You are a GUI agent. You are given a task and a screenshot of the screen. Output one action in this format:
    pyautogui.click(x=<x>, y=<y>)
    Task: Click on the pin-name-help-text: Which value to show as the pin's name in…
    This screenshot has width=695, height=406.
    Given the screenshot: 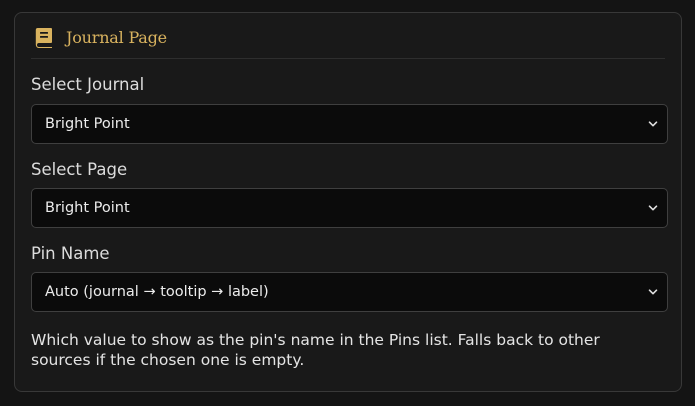 What is the action you would take?
    pyautogui.click(x=315, y=350)
    